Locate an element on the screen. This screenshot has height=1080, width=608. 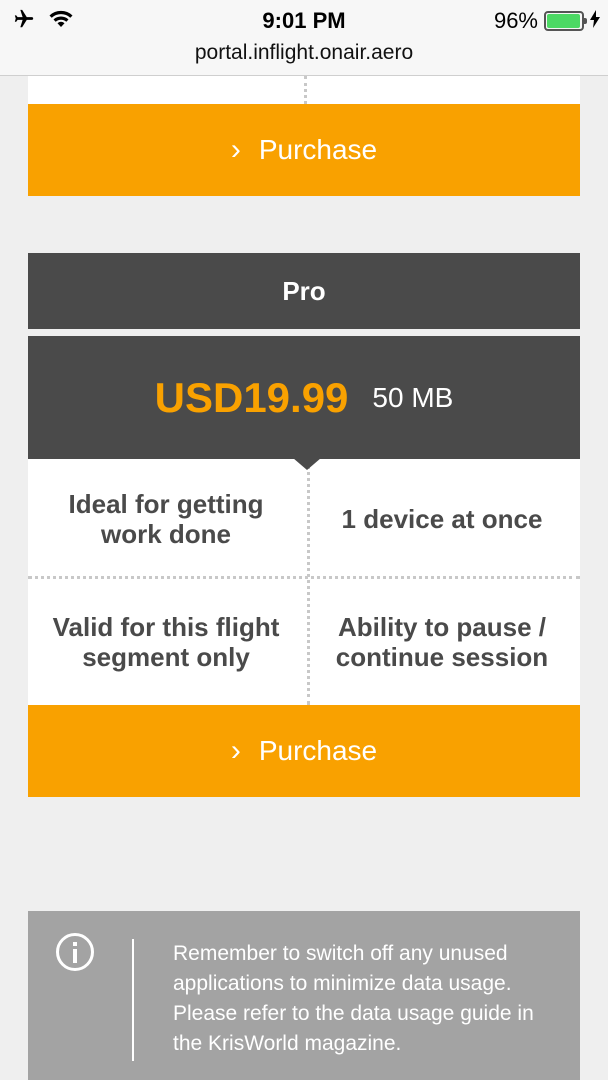
battery-icon is located at coordinates (565, 21).